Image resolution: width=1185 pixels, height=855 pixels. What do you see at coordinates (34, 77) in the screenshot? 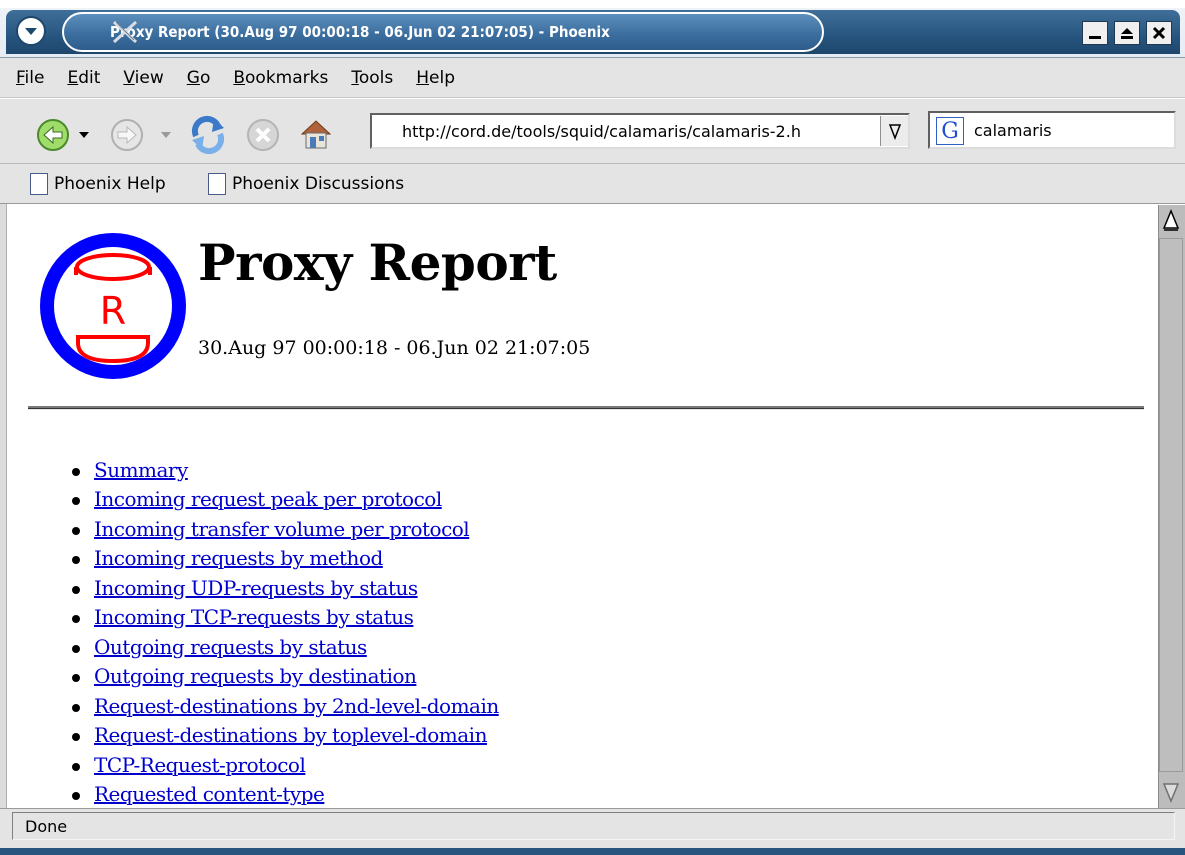
I see `menu-file-rest: ile` at bounding box center [34, 77].